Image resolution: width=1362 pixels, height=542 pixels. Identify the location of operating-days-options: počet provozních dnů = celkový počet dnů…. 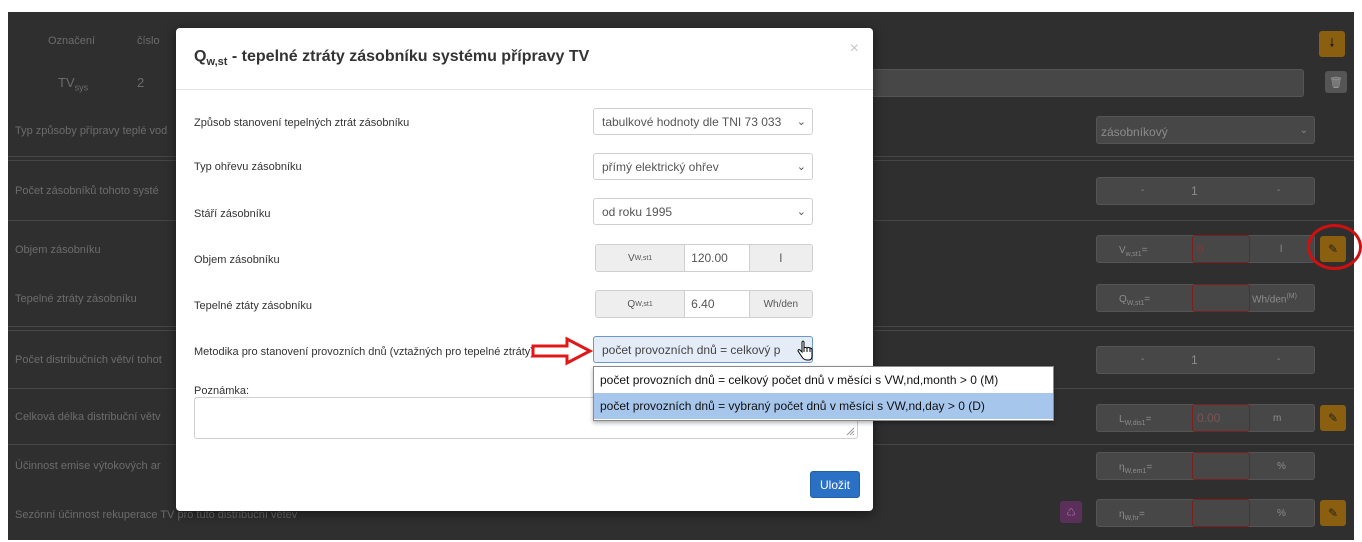
(823, 393).